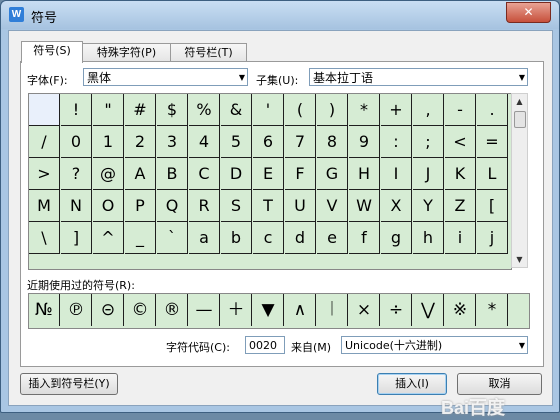 The image size is (560, 420). What do you see at coordinates (268, 310) in the screenshot?
I see `recent-symbol-cell: ▼` at bounding box center [268, 310].